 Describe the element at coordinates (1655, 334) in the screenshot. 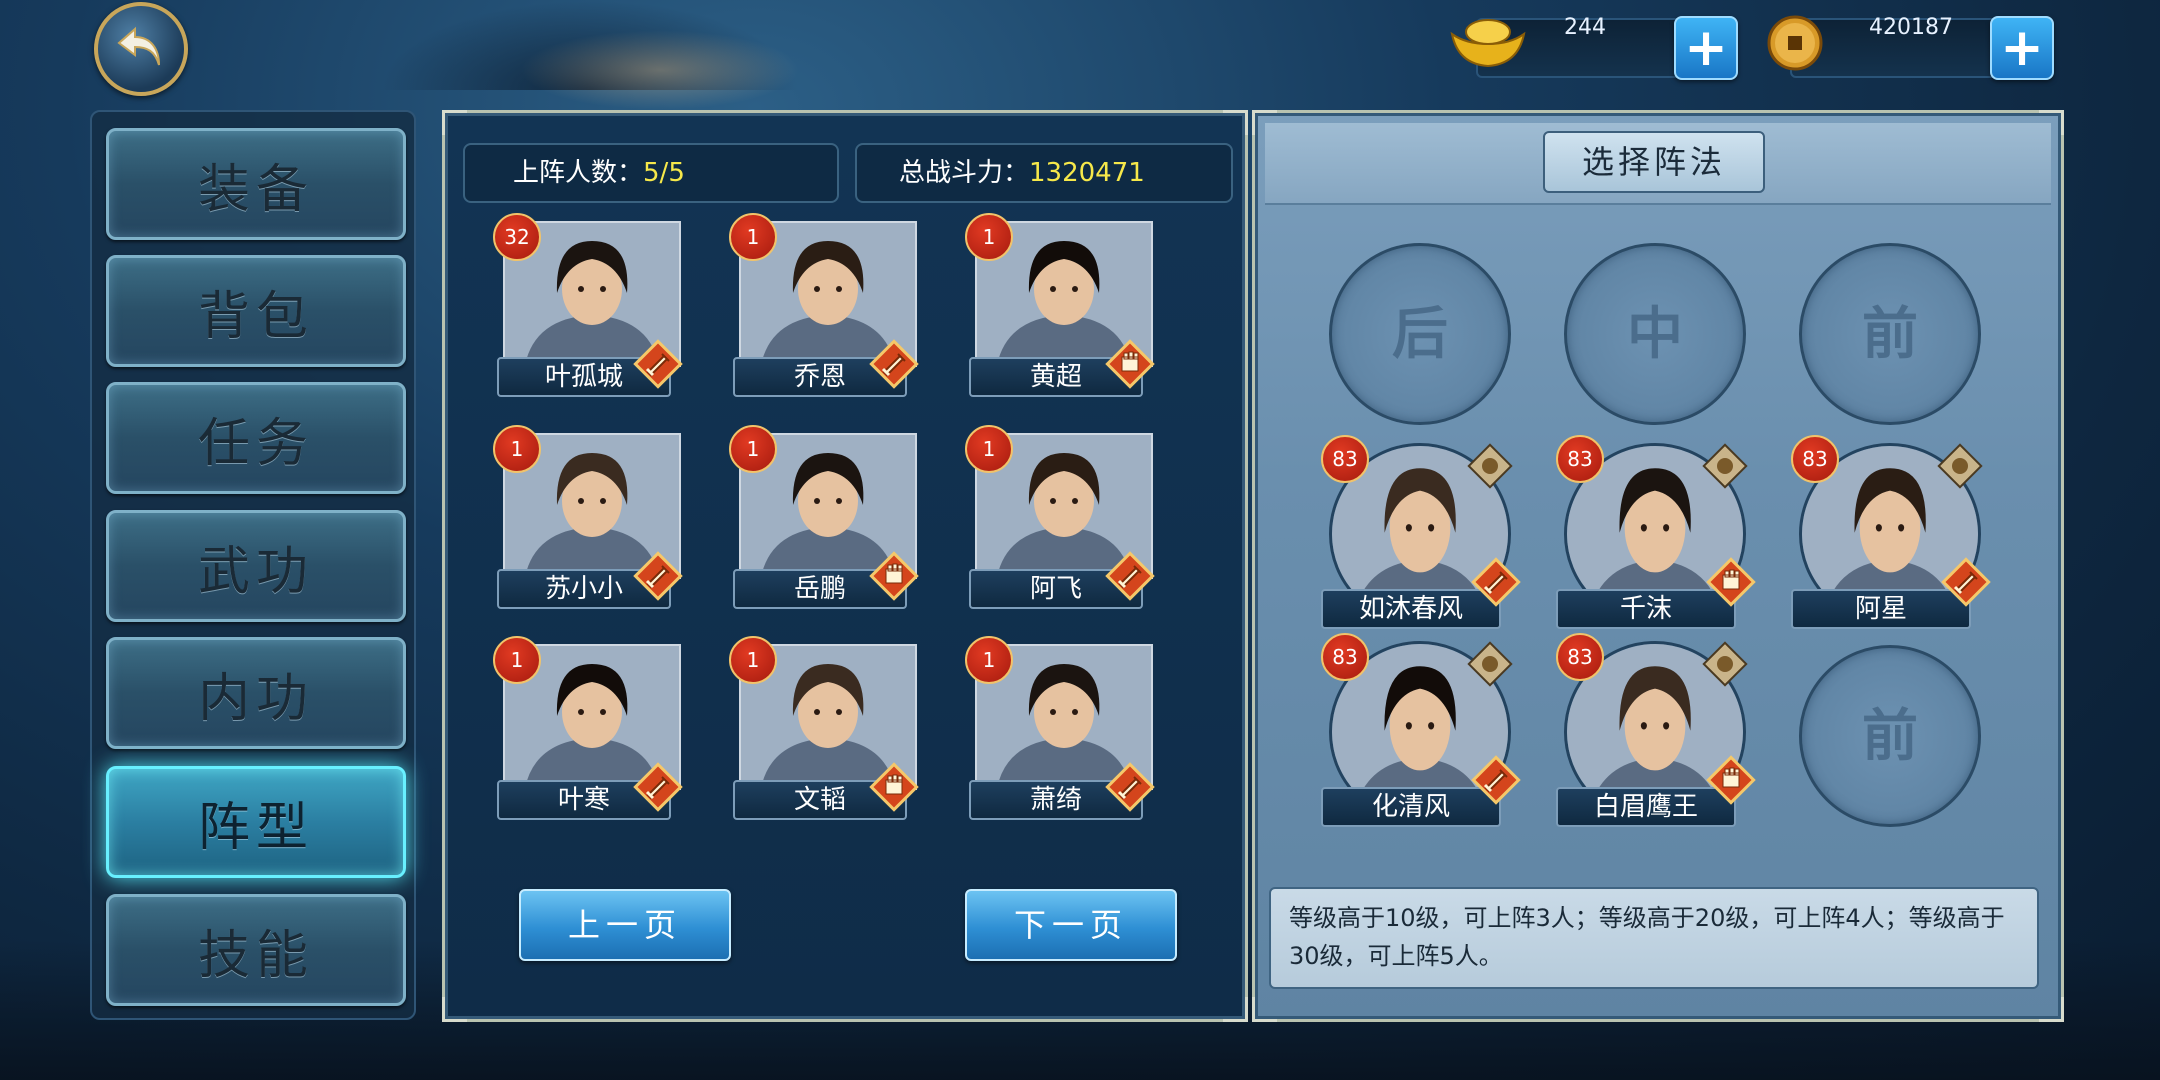

I see `row-label-middle: 中` at that location.